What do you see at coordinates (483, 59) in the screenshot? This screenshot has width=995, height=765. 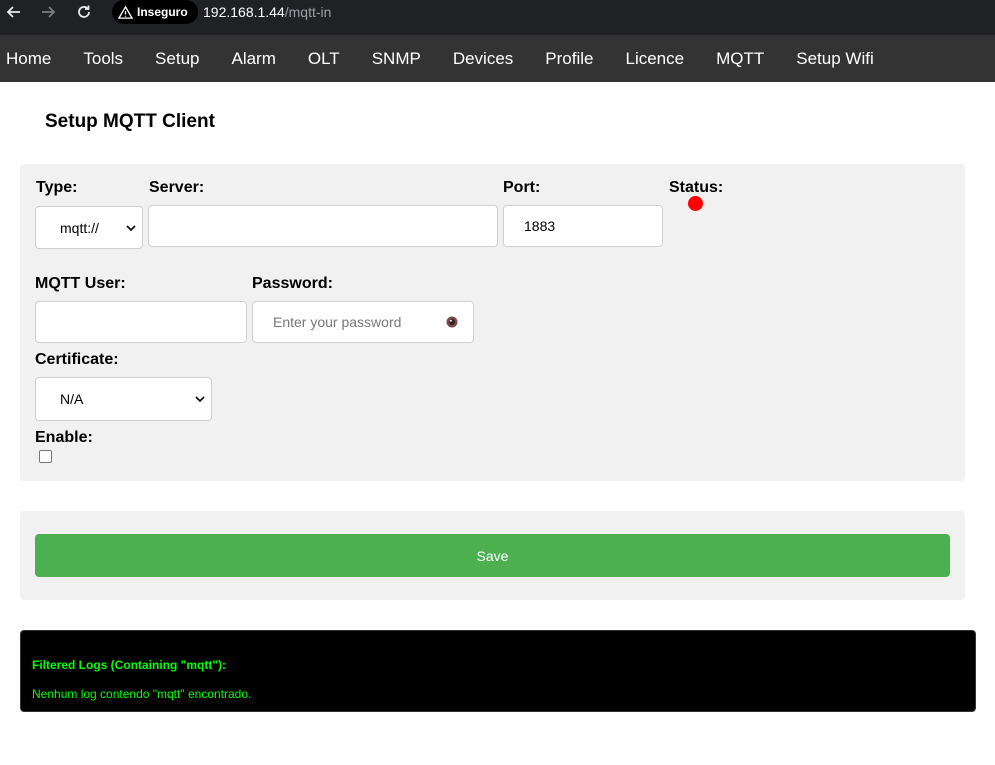 I see `nav-devices: Devices` at bounding box center [483, 59].